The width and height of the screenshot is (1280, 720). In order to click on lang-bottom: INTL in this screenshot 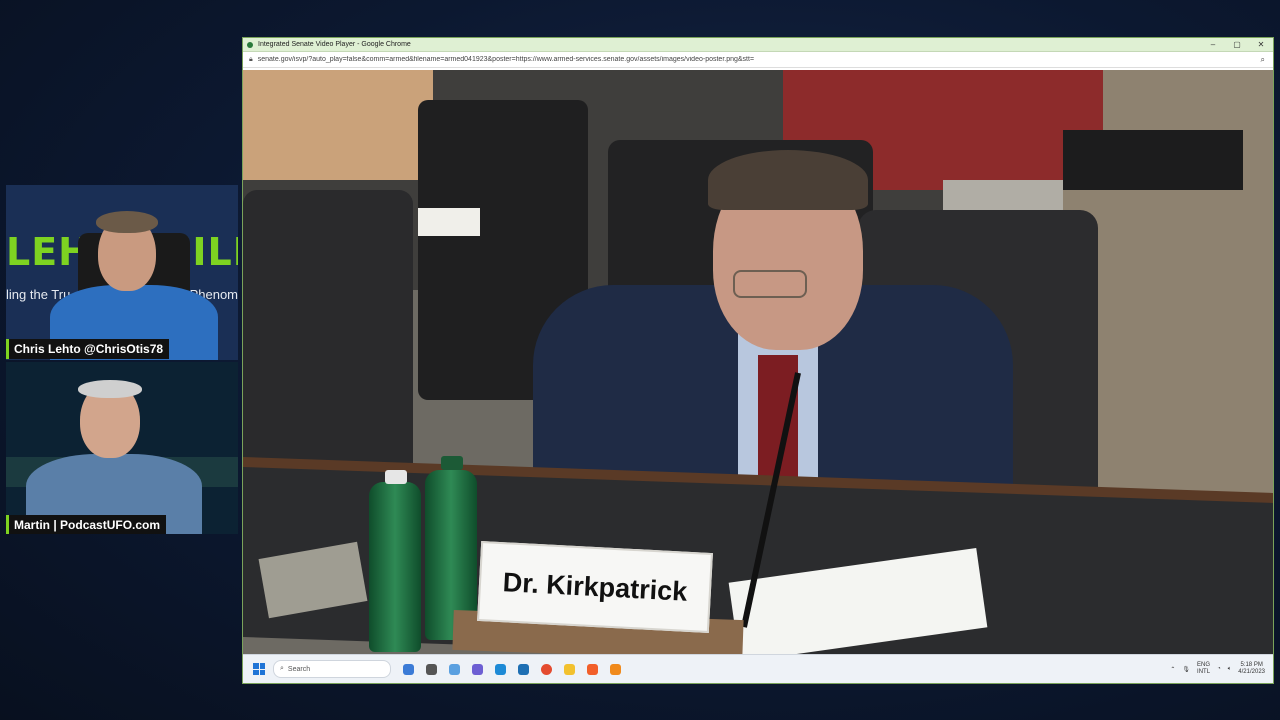, I will do `click(1204, 672)`.